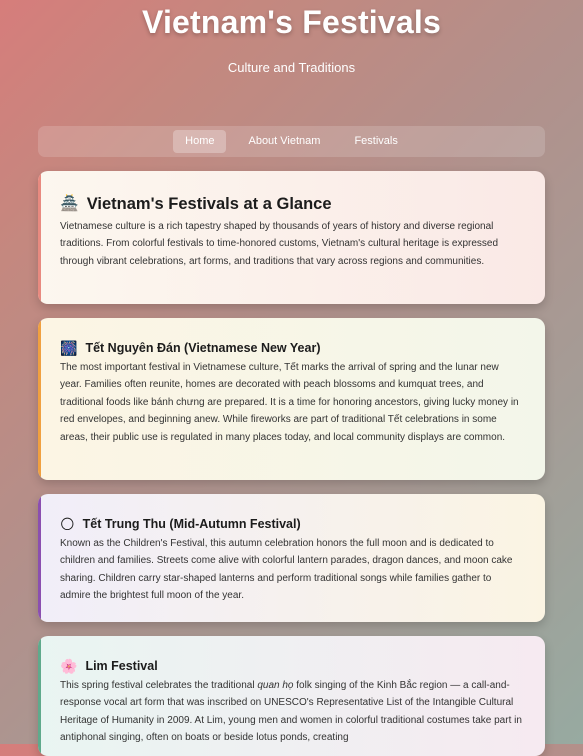  I want to click on nav-festivals-link: Festivals, so click(375, 141).